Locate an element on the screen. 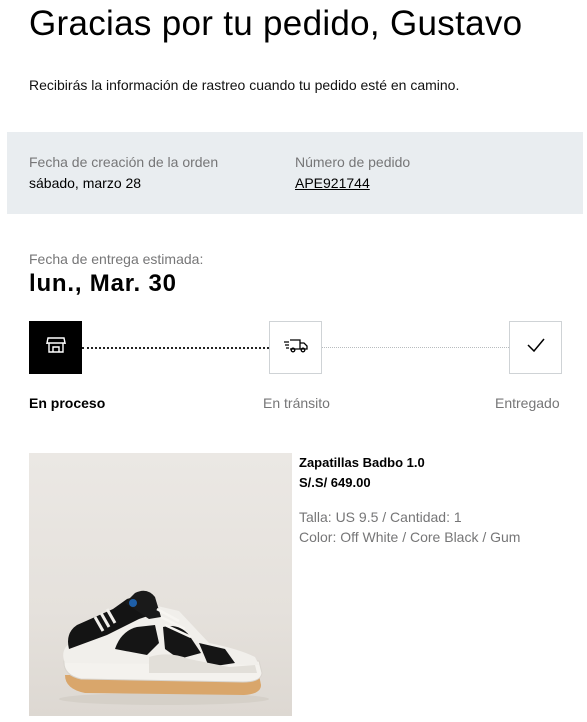  step-in-transit is located at coordinates (295, 347).